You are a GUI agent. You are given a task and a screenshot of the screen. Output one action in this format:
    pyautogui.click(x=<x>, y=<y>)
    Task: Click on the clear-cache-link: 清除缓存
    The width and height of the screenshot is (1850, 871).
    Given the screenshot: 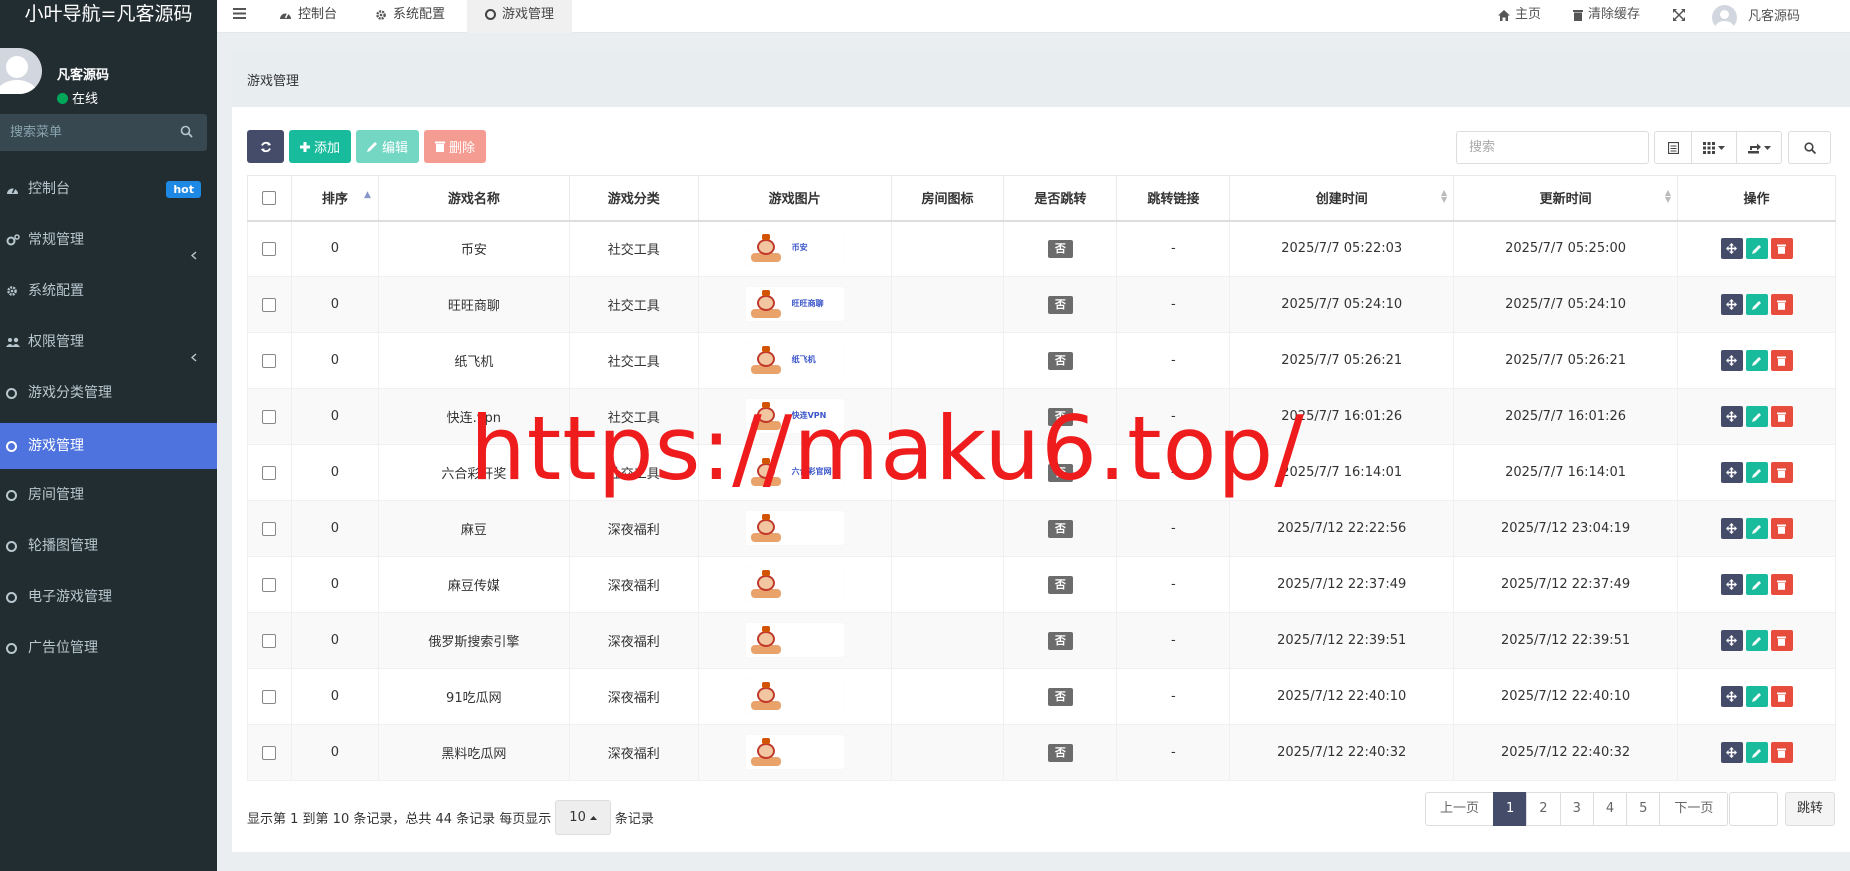 What is the action you would take?
    pyautogui.click(x=1606, y=15)
    